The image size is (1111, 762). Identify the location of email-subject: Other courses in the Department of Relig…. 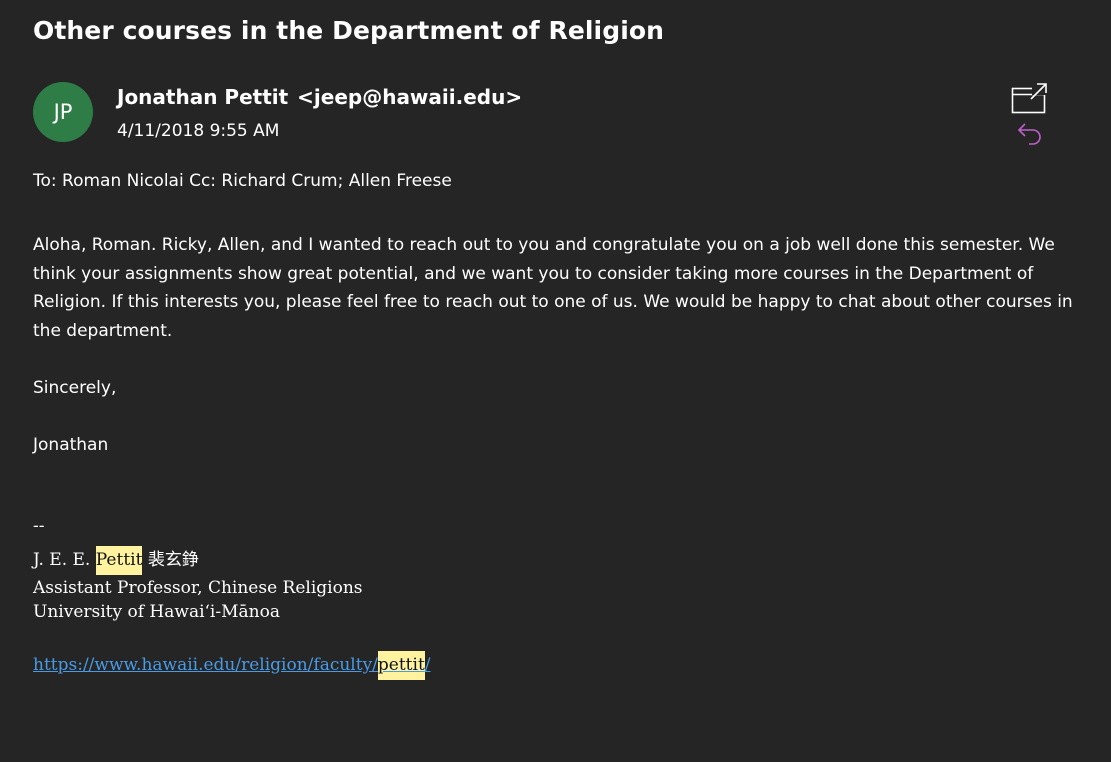
(349, 30).